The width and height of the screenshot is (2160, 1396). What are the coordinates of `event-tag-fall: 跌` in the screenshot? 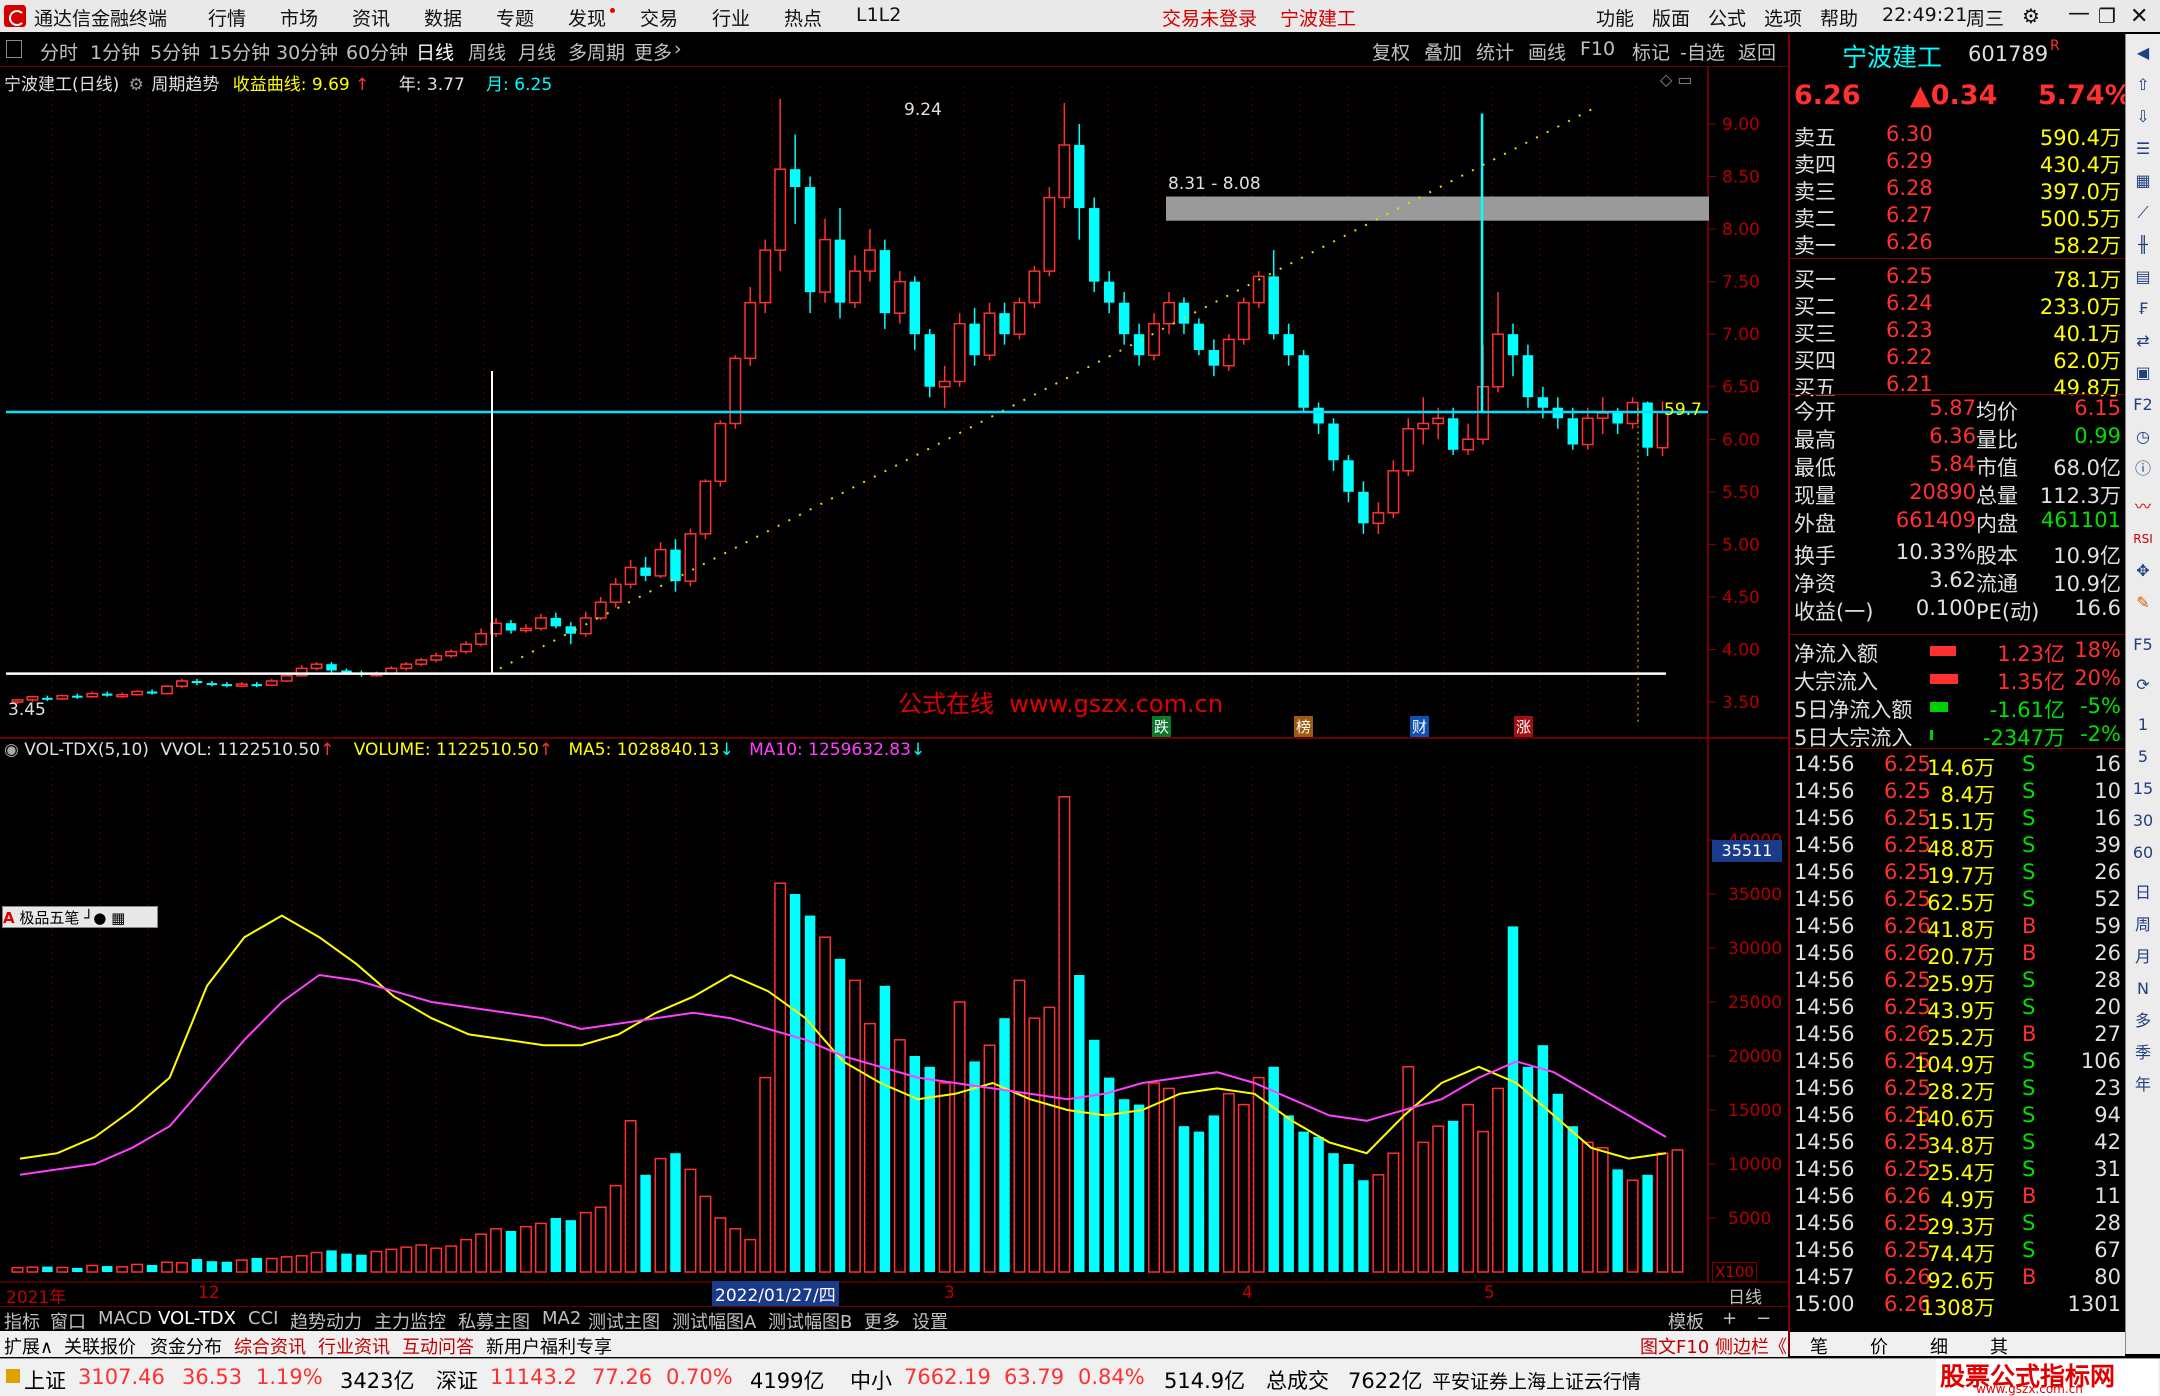 It's located at (1162, 726).